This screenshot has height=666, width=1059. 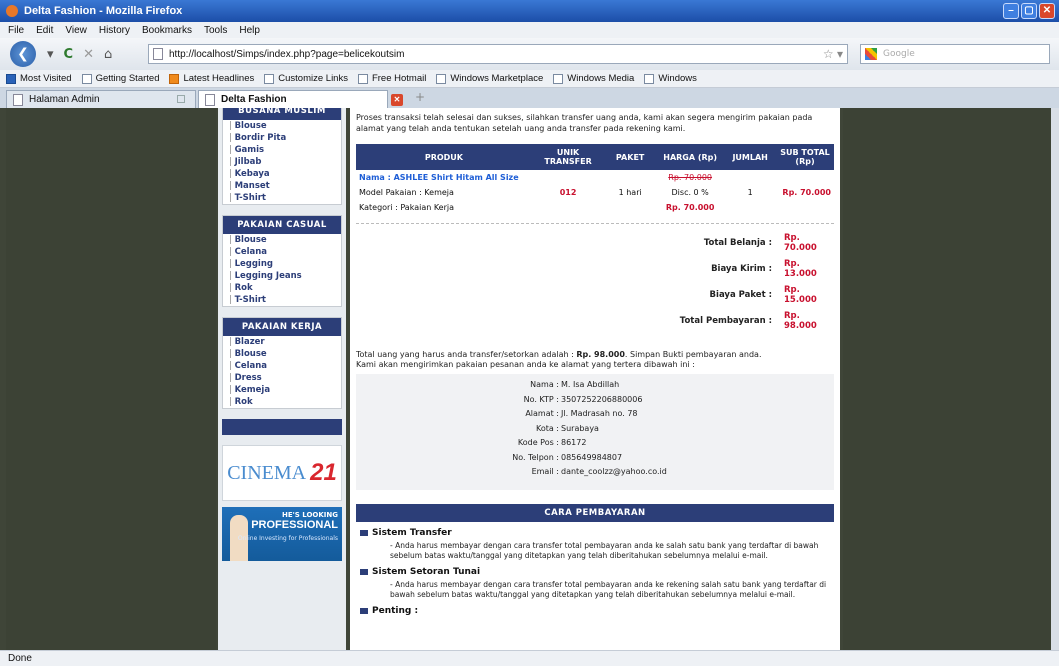 What do you see at coordinates (287, 538) in the screenshot?
I see `ad-line: Online Investing for Professionals` at bounding box center [287, 538].